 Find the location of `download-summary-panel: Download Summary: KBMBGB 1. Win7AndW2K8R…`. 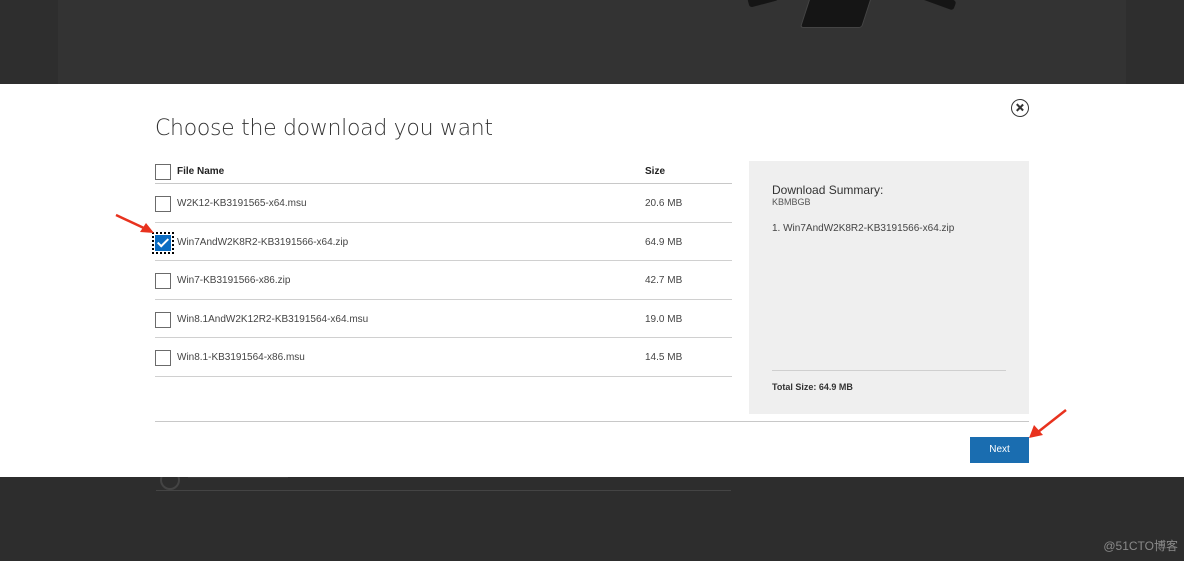

download-summary-panel: Download Summary: KBMBGB 1. Win7AndW2K8R… is located at coordinates (889, 287).